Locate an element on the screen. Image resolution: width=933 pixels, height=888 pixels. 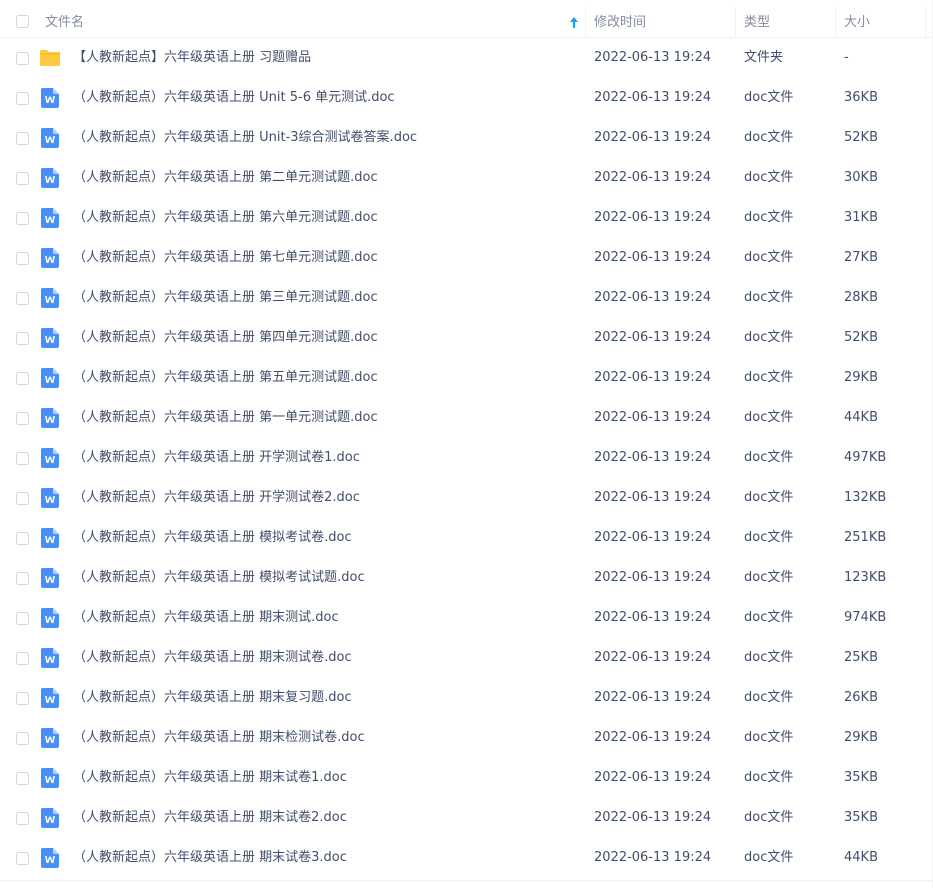
file-size: - is located at coordinates (846, 57).